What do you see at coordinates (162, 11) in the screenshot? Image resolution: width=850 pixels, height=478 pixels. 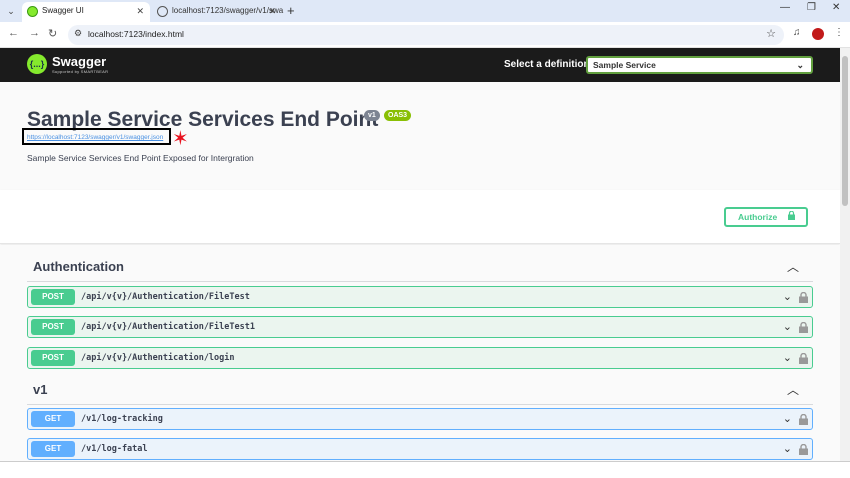 I see `globe-icon` at bounding box center [162, 11].